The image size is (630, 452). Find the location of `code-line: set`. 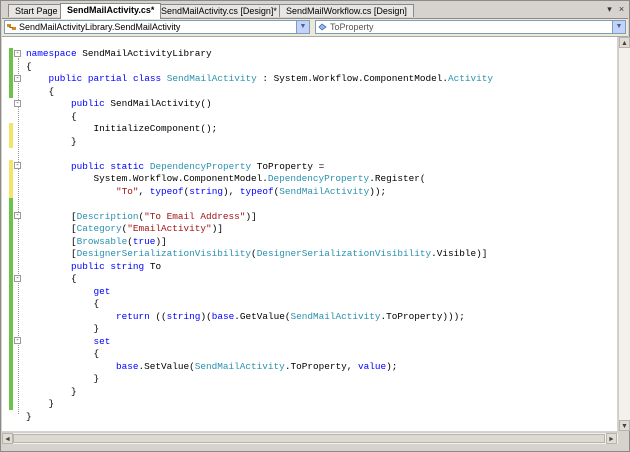

code-line: set is located at coordinates (259, 342).